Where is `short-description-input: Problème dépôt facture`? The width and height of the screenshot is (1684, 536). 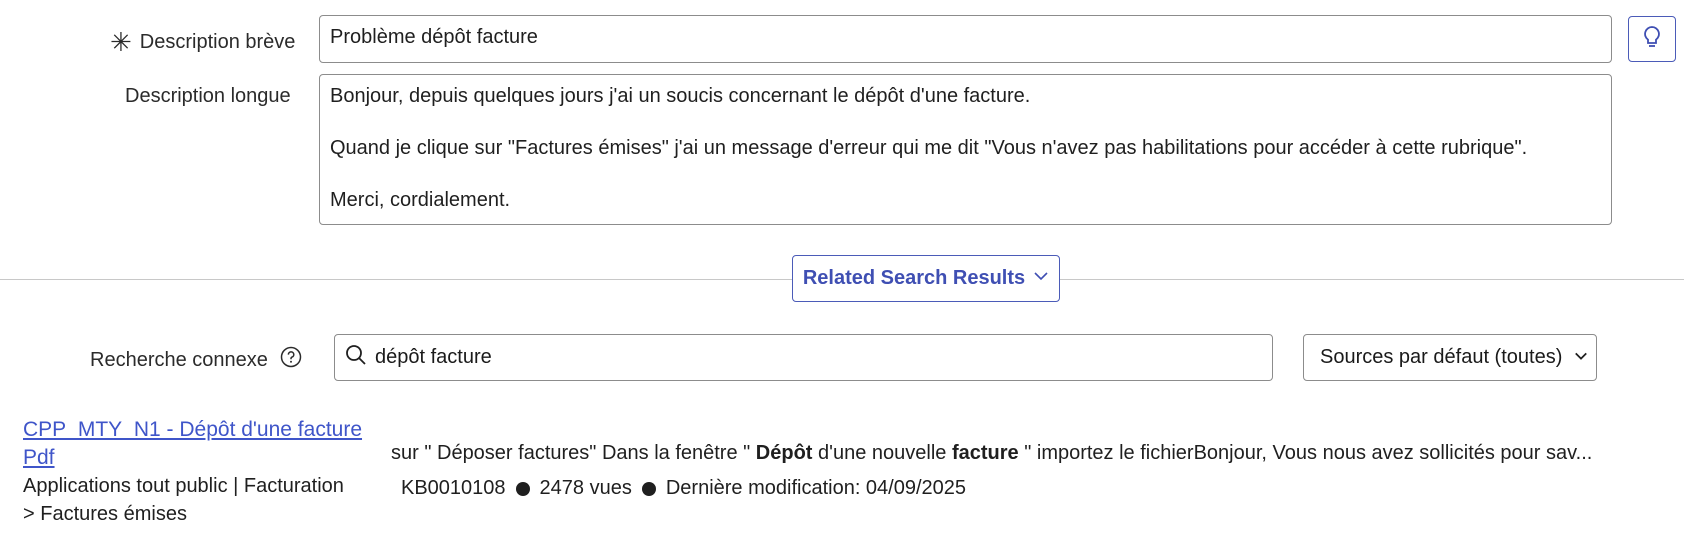
short-description-input: Problème dépôt facture is located at coordinates (965, 39).